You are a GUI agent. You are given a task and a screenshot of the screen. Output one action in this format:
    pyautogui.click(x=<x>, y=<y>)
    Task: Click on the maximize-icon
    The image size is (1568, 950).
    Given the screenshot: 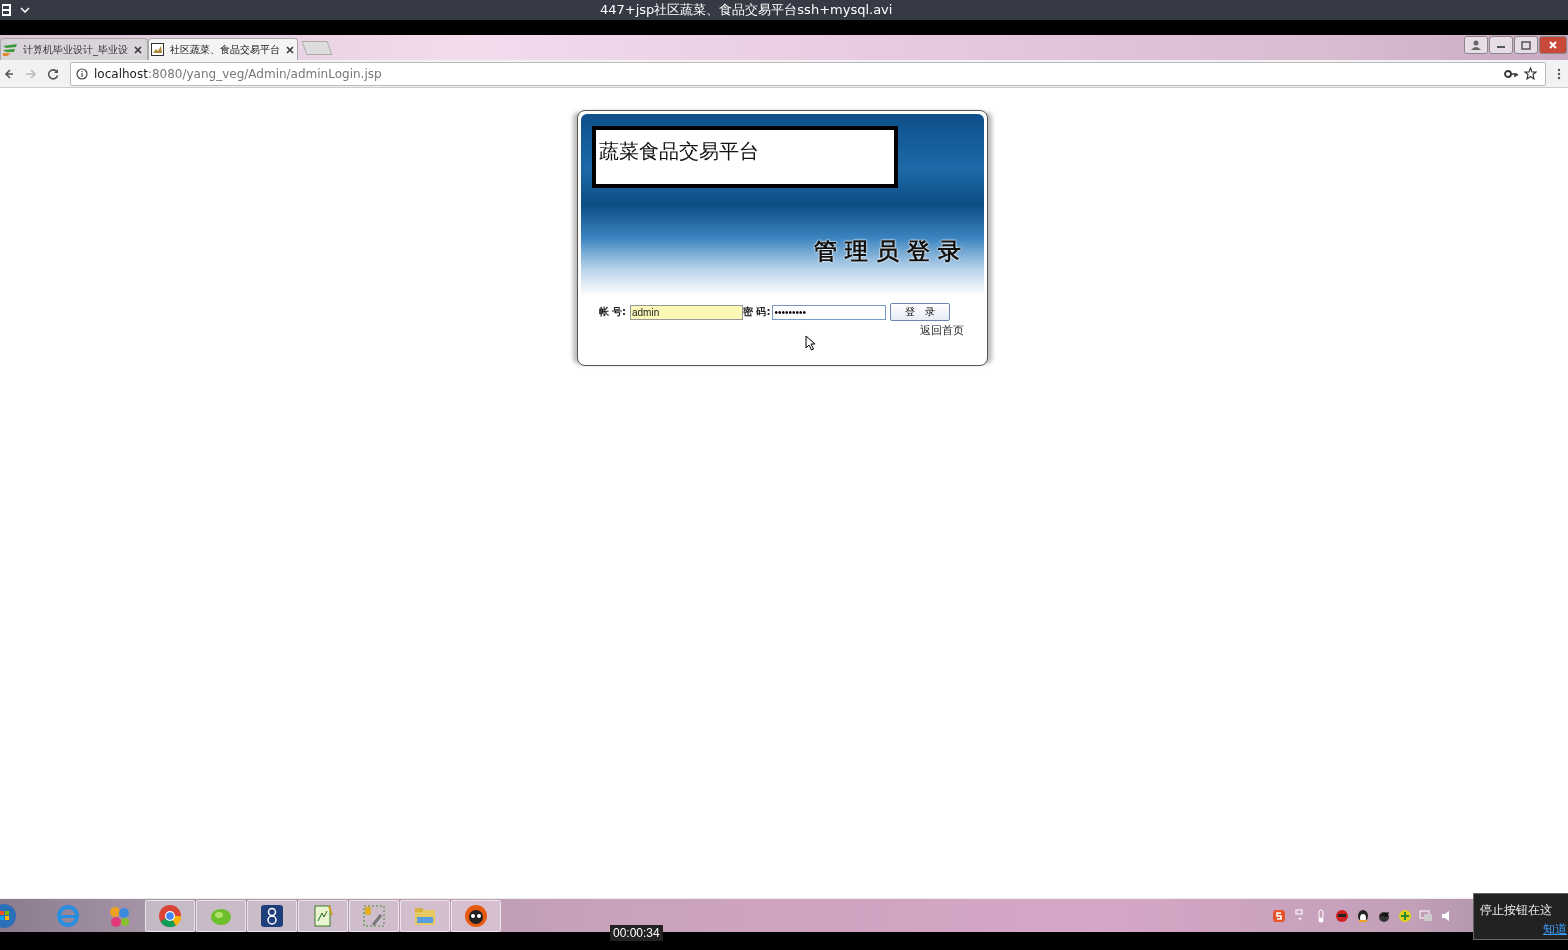 What is the action you would take?
    pyautogui.click(x=1526, y=45)
    